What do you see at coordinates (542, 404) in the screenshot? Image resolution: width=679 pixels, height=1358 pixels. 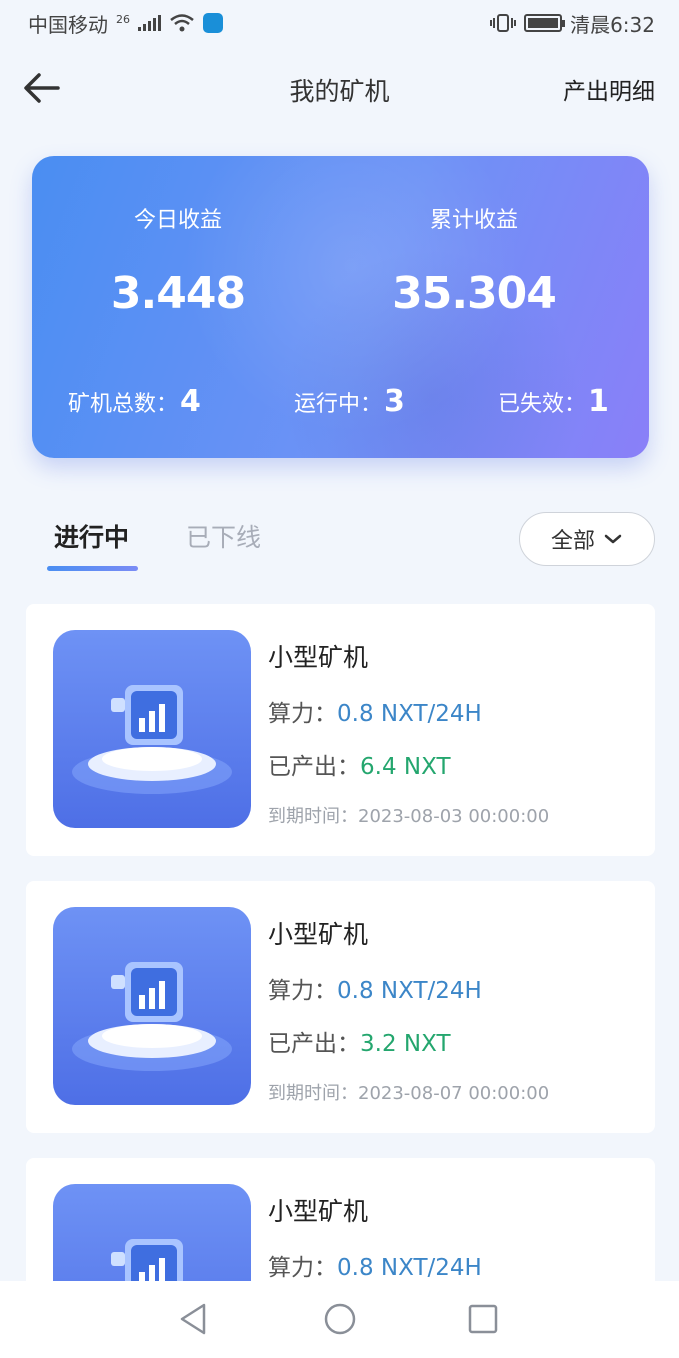 I see `invalid-label: 已失效：` at bounding box center [542, 404].